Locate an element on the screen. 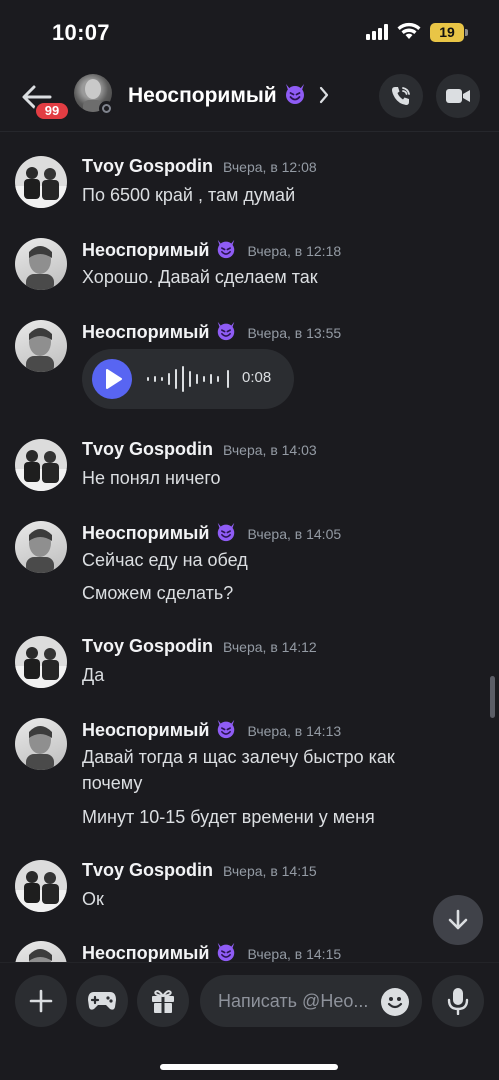  message-author: Неоспоримый Вчера, в 14:13 is located at coordinates (211, 729).